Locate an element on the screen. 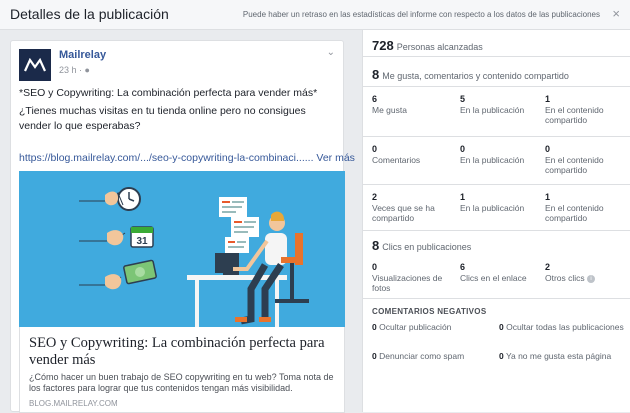  link-domain: BLOG.MAILRELAY.COM is located at coordinates (73, 403).